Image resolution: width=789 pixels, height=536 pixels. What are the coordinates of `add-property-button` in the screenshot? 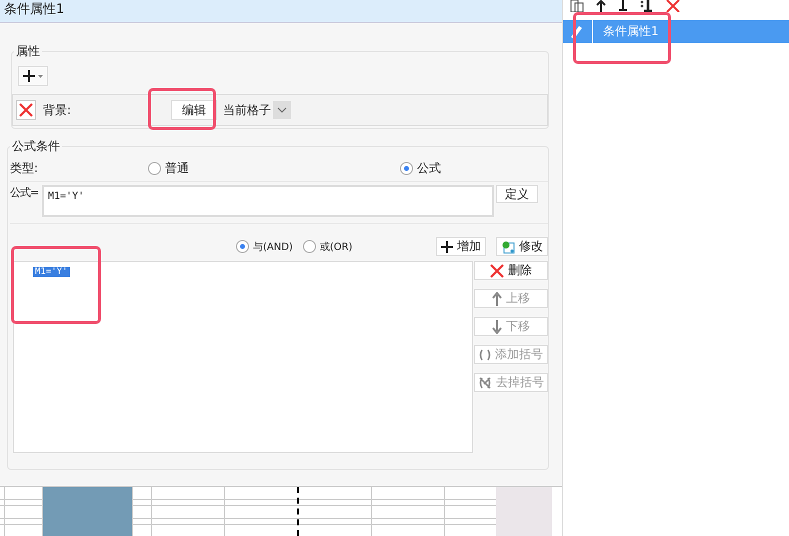 It's located at (33, 76).